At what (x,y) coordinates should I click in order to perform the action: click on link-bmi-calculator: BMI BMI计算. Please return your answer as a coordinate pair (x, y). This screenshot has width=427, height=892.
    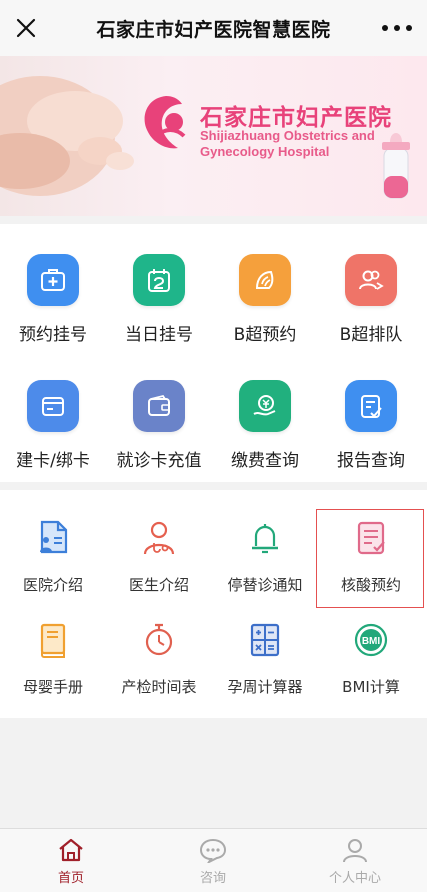
    Looking at the image, I should click on (371, 657).